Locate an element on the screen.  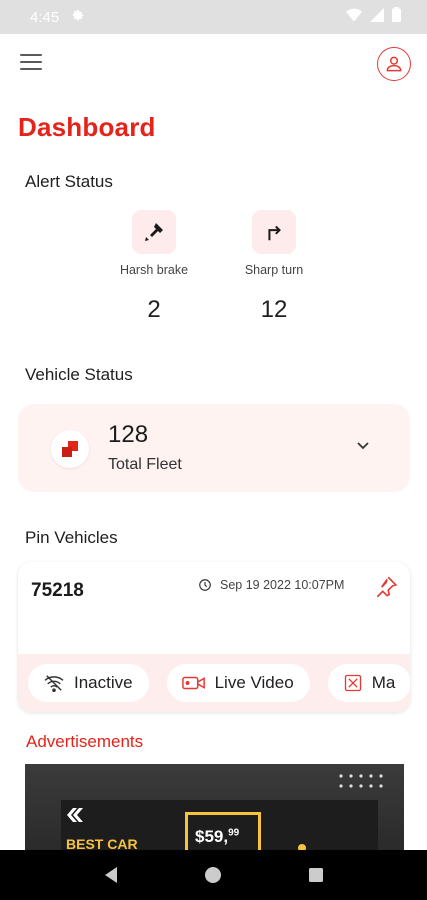
timestamp: Sep 19 2022 10:07PM is located at coordinates (282, 585).